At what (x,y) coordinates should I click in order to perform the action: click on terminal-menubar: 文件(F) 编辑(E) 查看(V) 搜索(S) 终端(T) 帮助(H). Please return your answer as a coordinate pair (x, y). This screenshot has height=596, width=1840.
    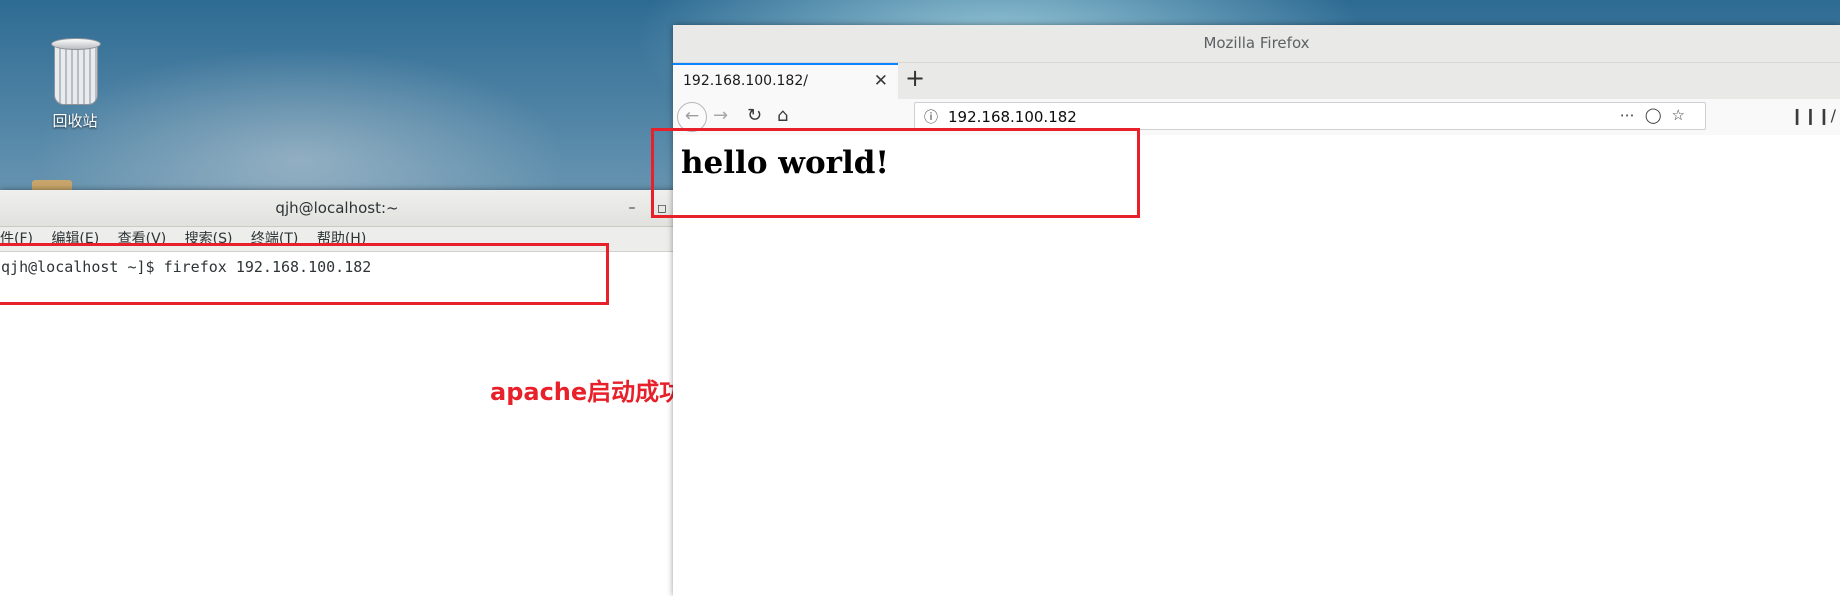
    Looking at the image, I should click on (357, 239).